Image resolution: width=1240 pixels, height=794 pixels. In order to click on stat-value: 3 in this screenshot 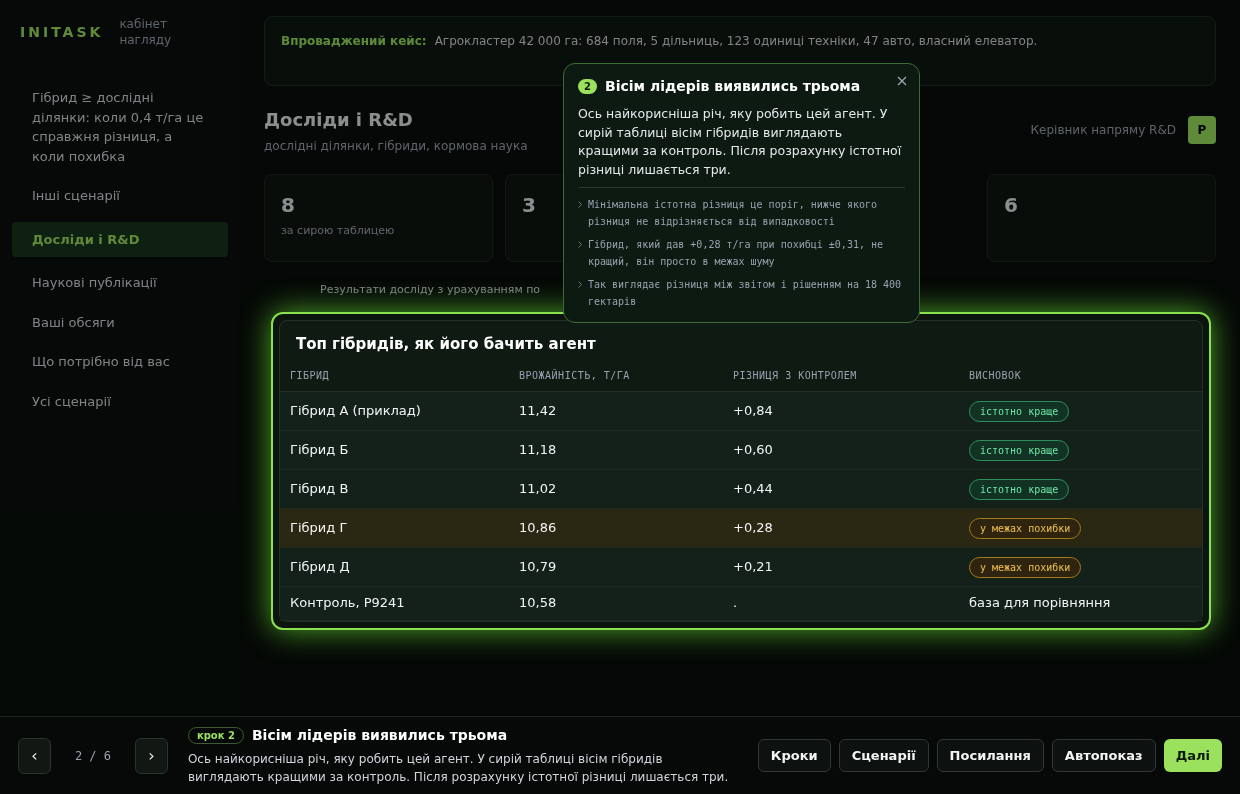, I will do `click(529, 205)`.